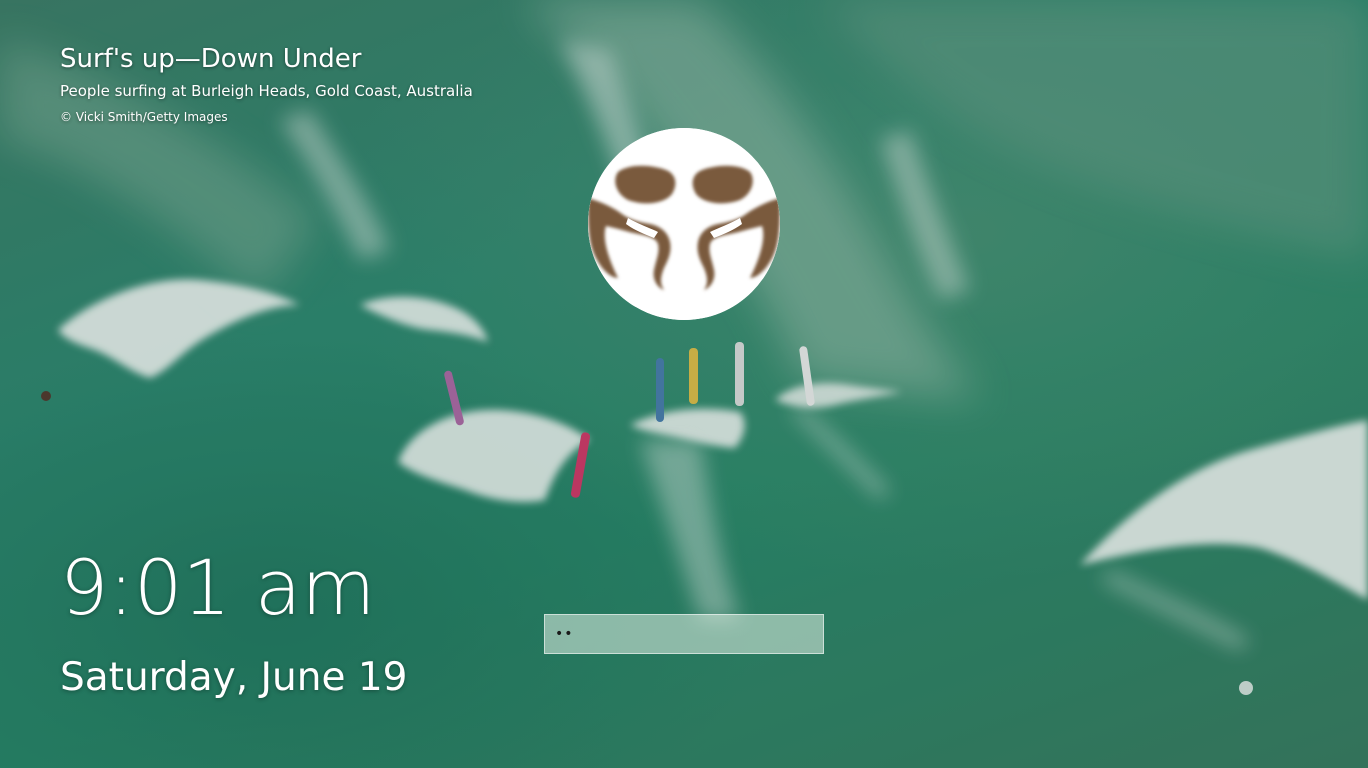  I want to click on spotlight-title: Surf's up—Down Under, so click(266, 59).